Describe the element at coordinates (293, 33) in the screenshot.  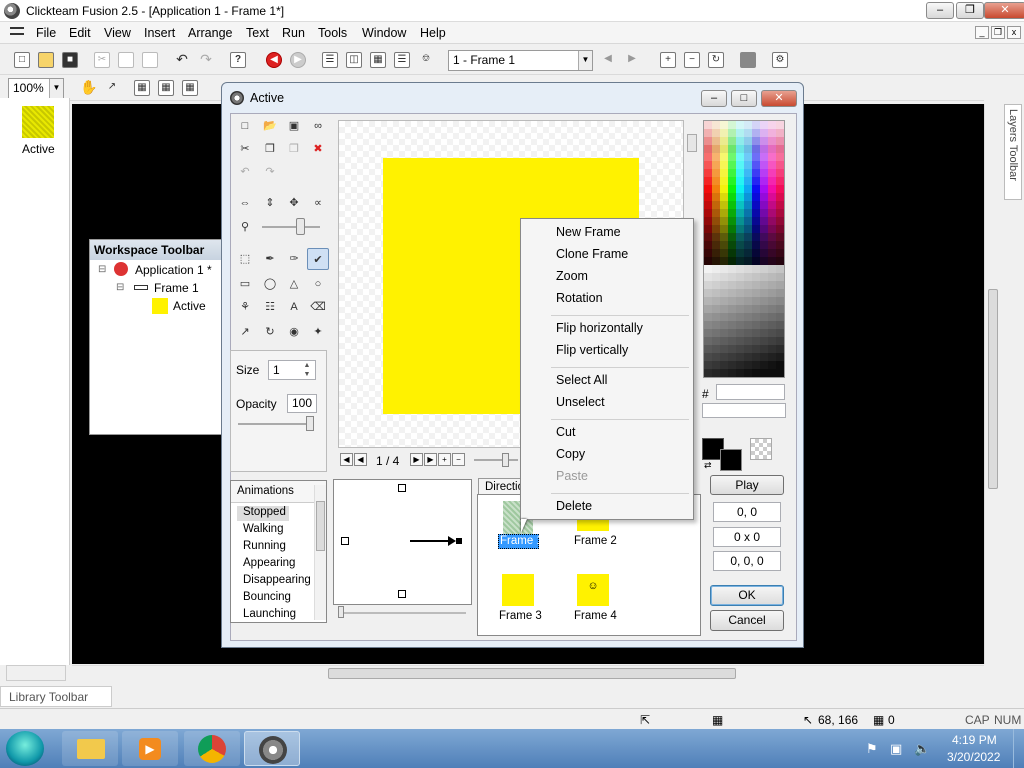
I see `menu-run: Run` at that location.